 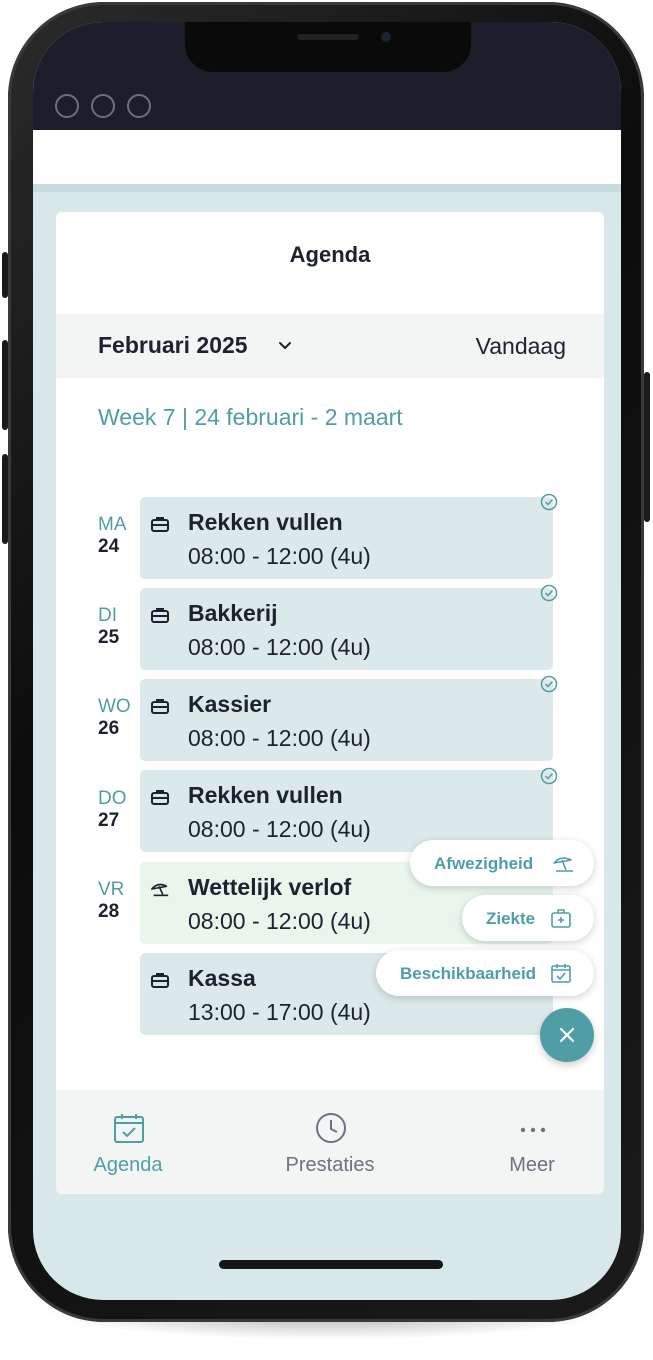 I want to click on more-dots-icon, so click(x=533, y=1130).